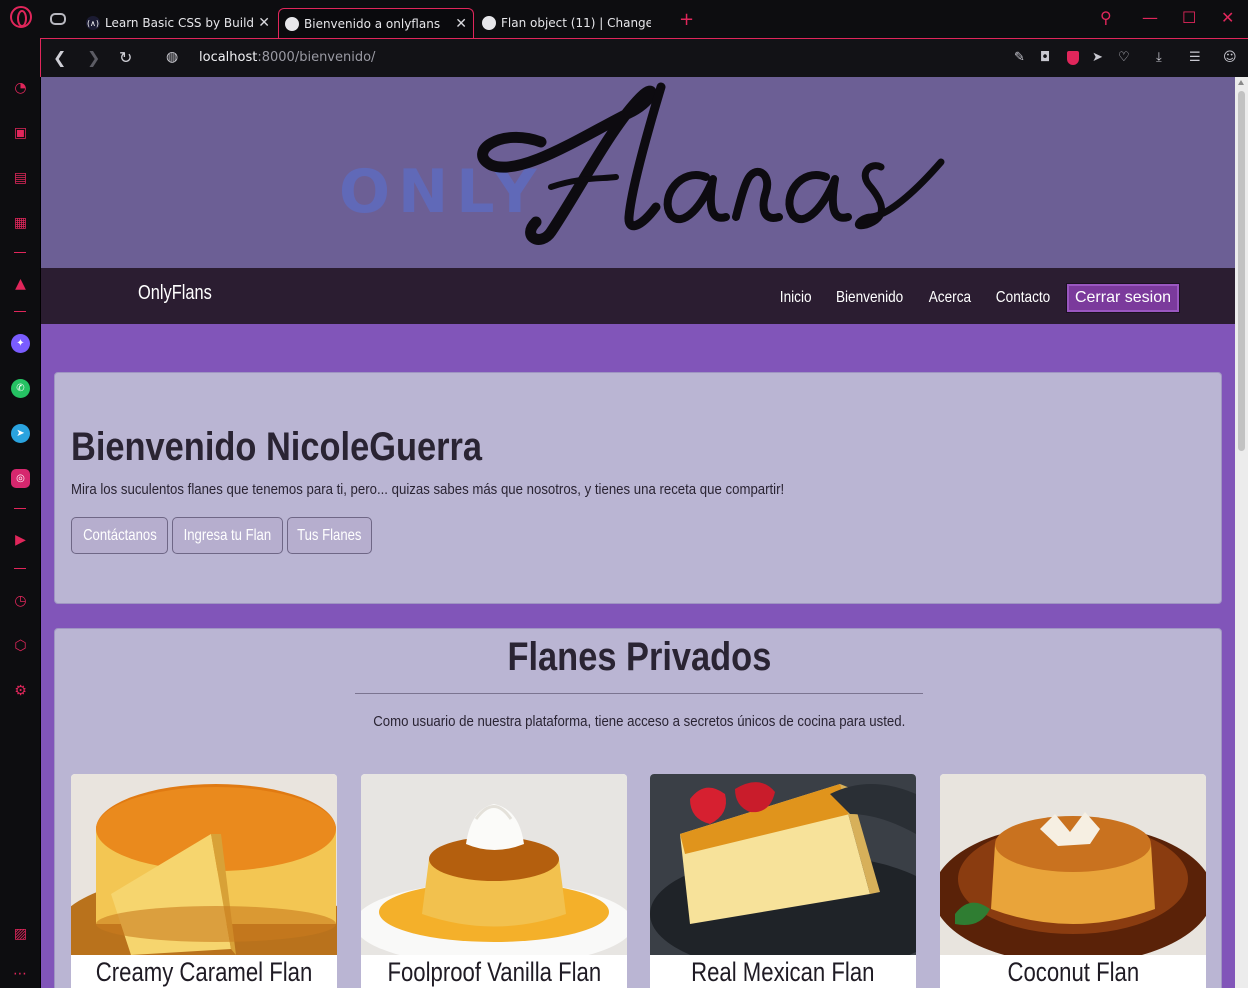 This screenshot has width=1248, height=988. I want to click on add-flan-button: Ingresa tu Flan, so click(227, 535).